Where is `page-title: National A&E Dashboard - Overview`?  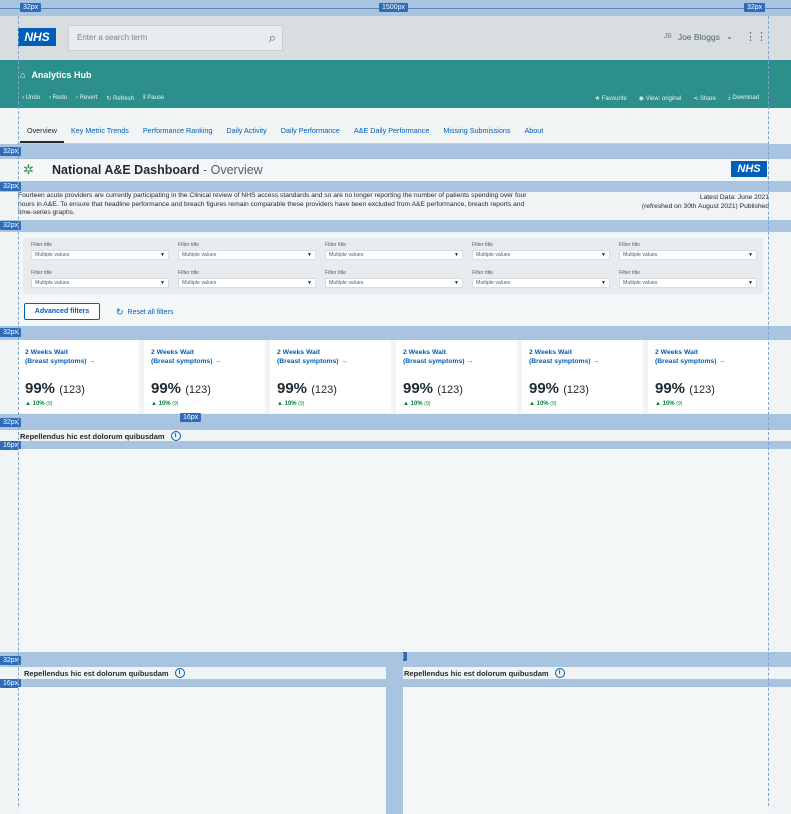
page-title: National A&E Dashboard - Overview is located at coordinates (157, 170).